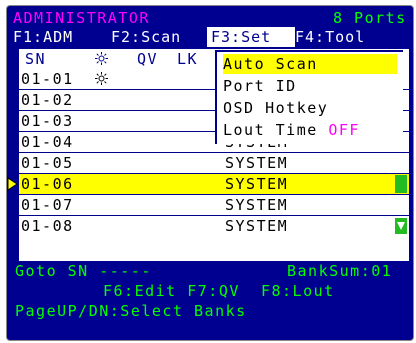 Image resolution: width=416 pixels, height=343 pixels. What do you see at coordinates (83, 271) in the screenshot?
I see `goto-sn-field: Goto SN -----` at bounding box center [83, 271].